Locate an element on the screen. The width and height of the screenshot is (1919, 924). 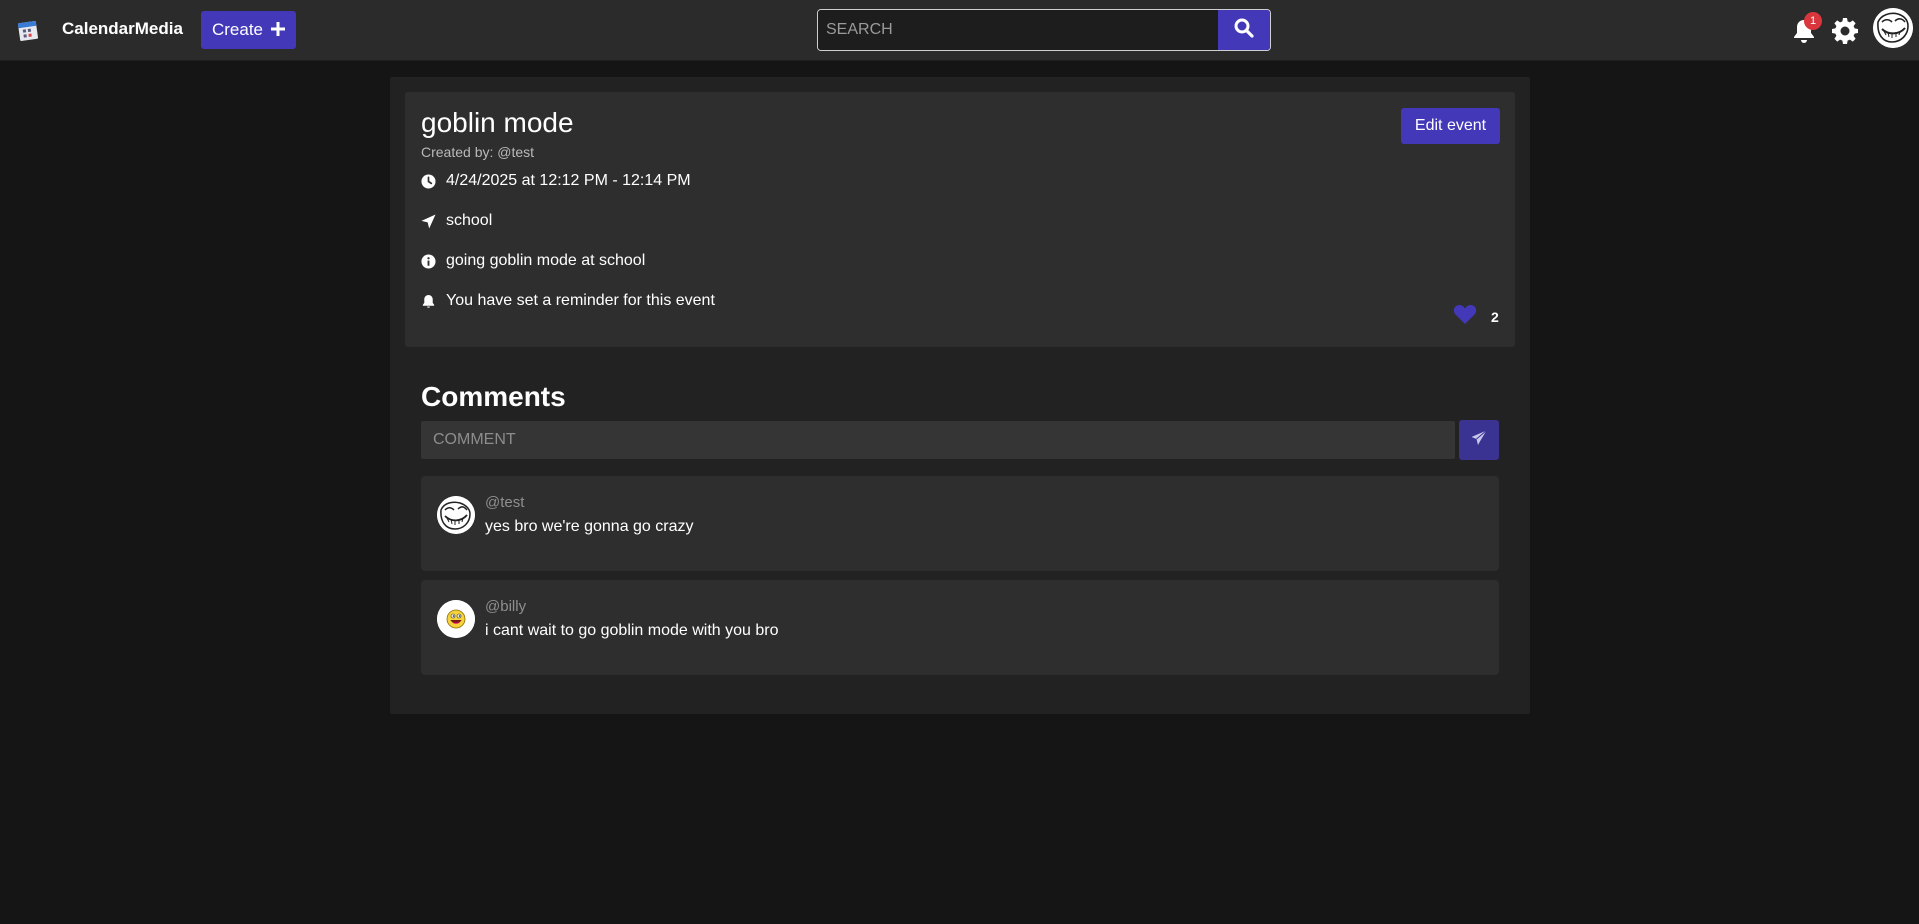
search-input is located at coordinates (1018, 30).